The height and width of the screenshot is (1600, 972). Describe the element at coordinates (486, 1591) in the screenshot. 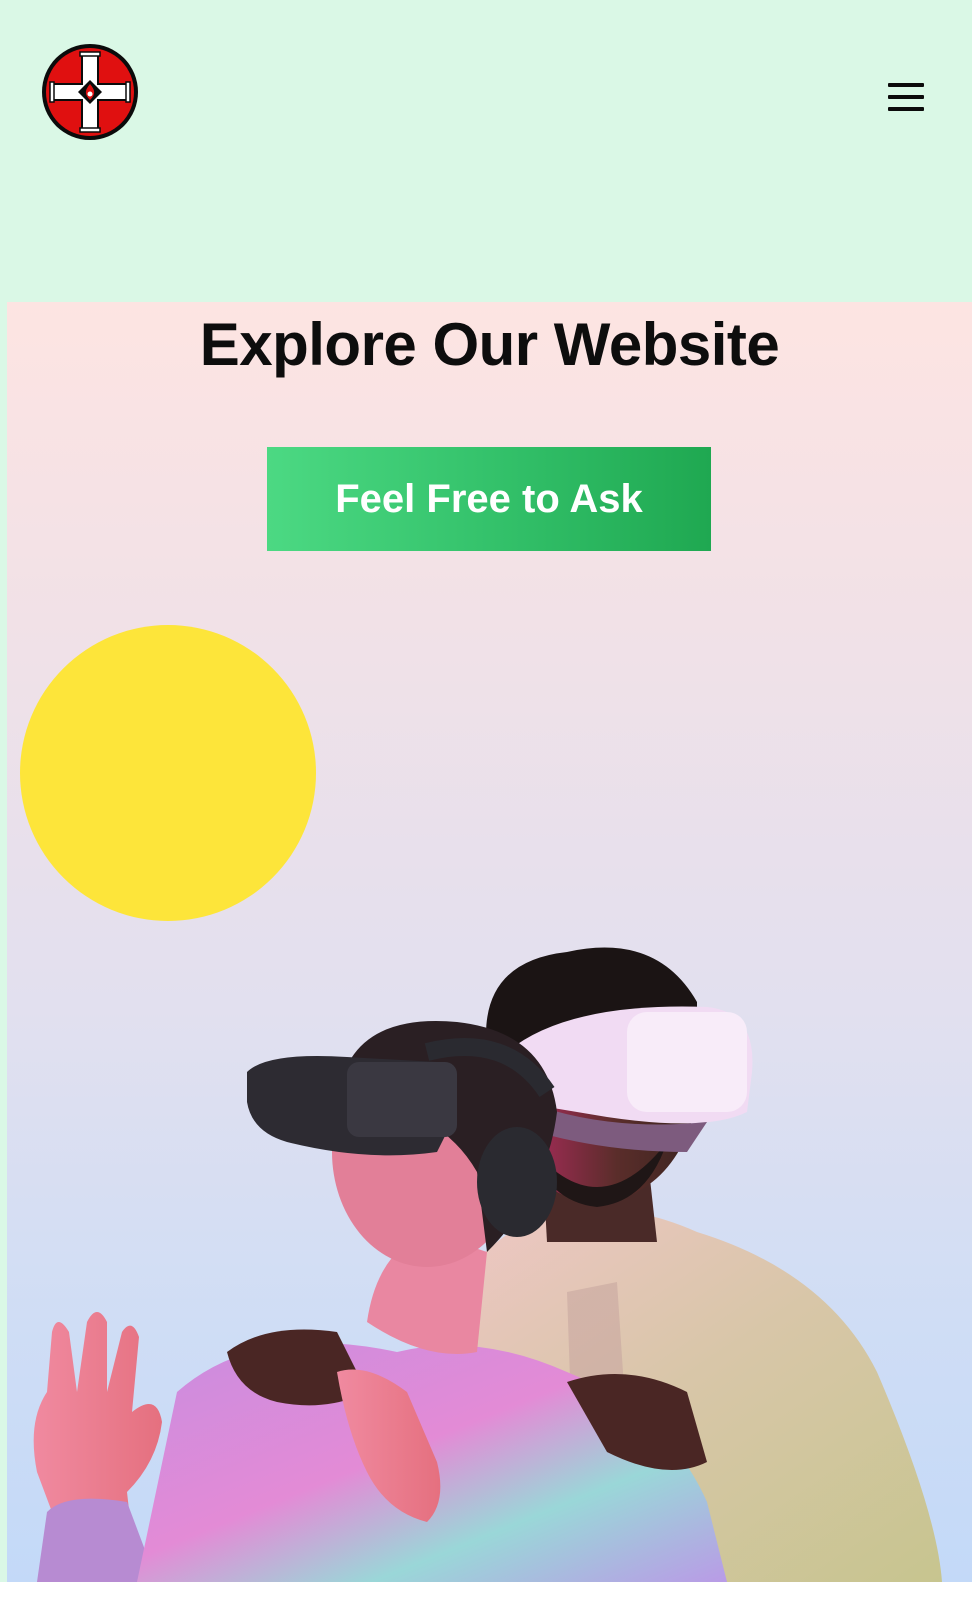

I see `page-bottom-edge` at that location.